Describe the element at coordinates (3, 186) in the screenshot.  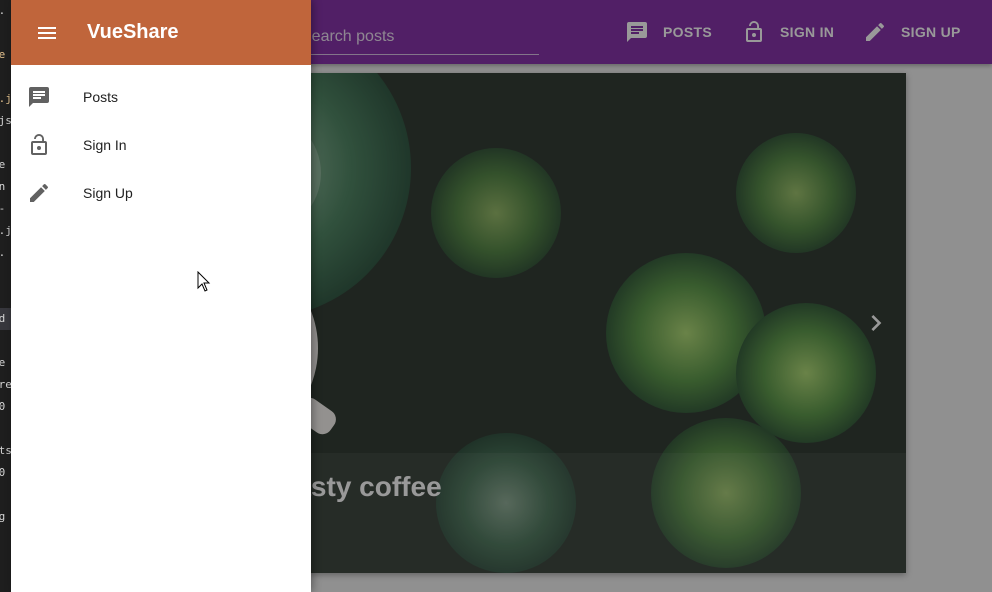
I see `editor-line: on` at that location.